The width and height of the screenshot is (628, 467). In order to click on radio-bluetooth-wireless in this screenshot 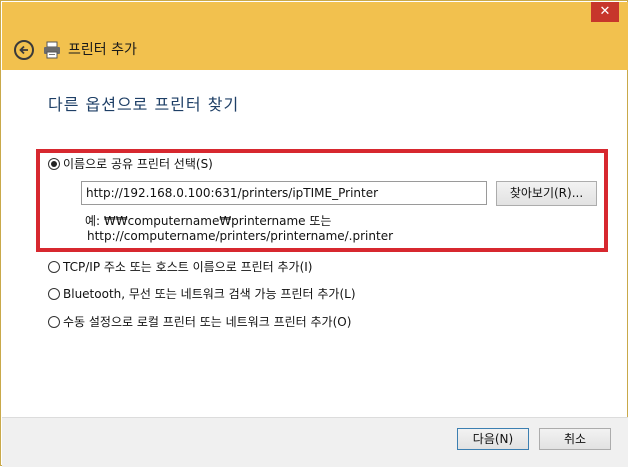, I will do `click(54, 294)`.